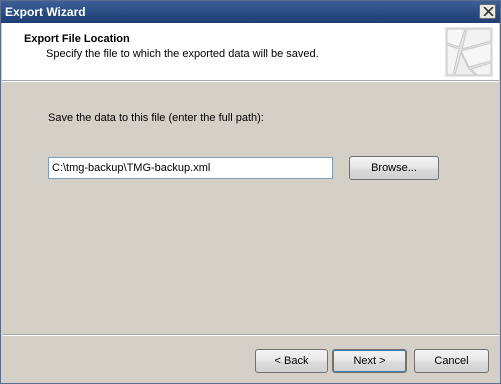 The width and height of the screenshot is (501, 384). What do you see at coordinates (451, 361) in the screenshot?
I see `cancel-button: Cancel` at bounding box center [451, 361].